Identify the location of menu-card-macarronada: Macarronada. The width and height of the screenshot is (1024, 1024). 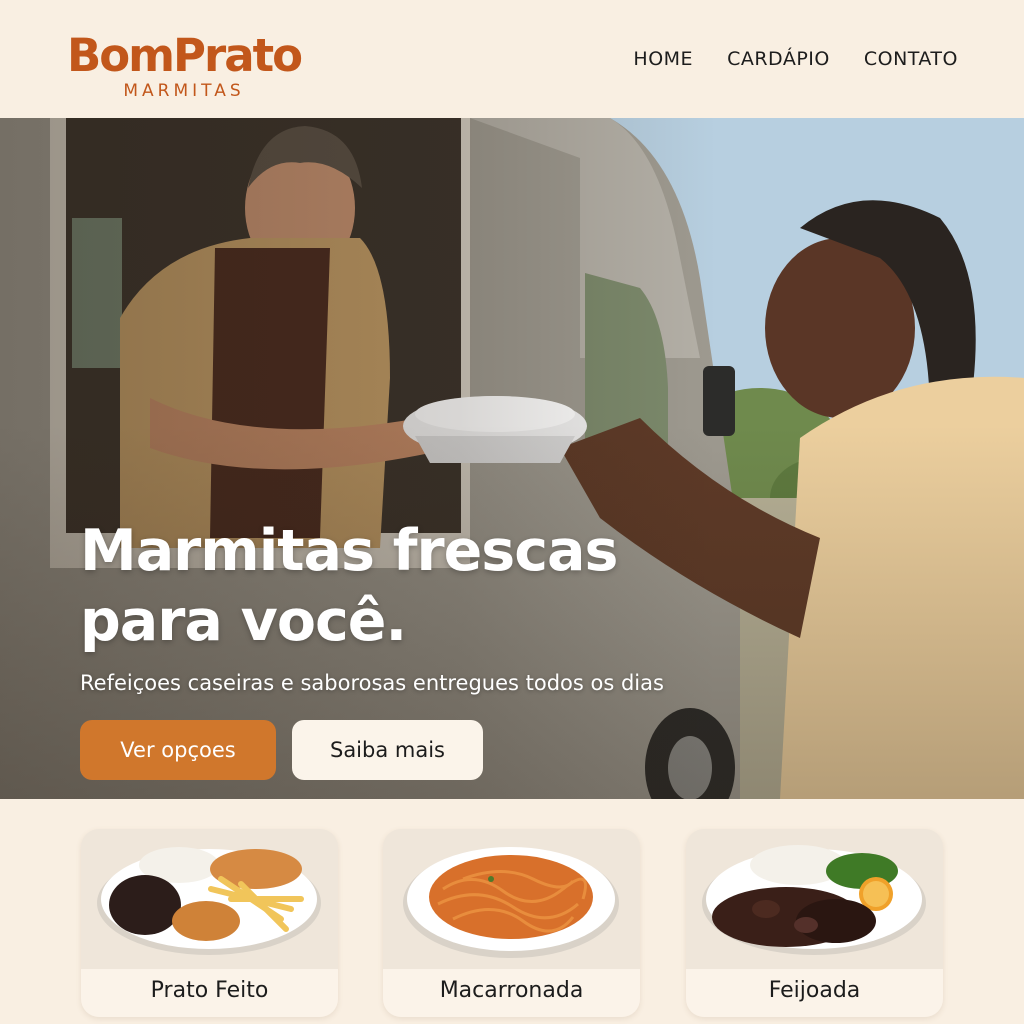
(511, 923).